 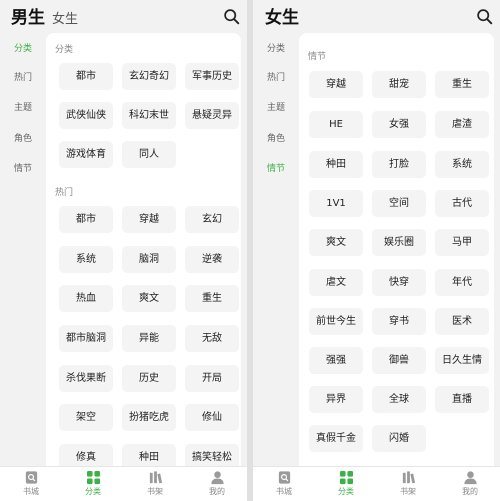 What do you see at coordinates (212, 259) in the screenshot?
I see `tag-chip: 逆袭` at bounding box center [212, 259].